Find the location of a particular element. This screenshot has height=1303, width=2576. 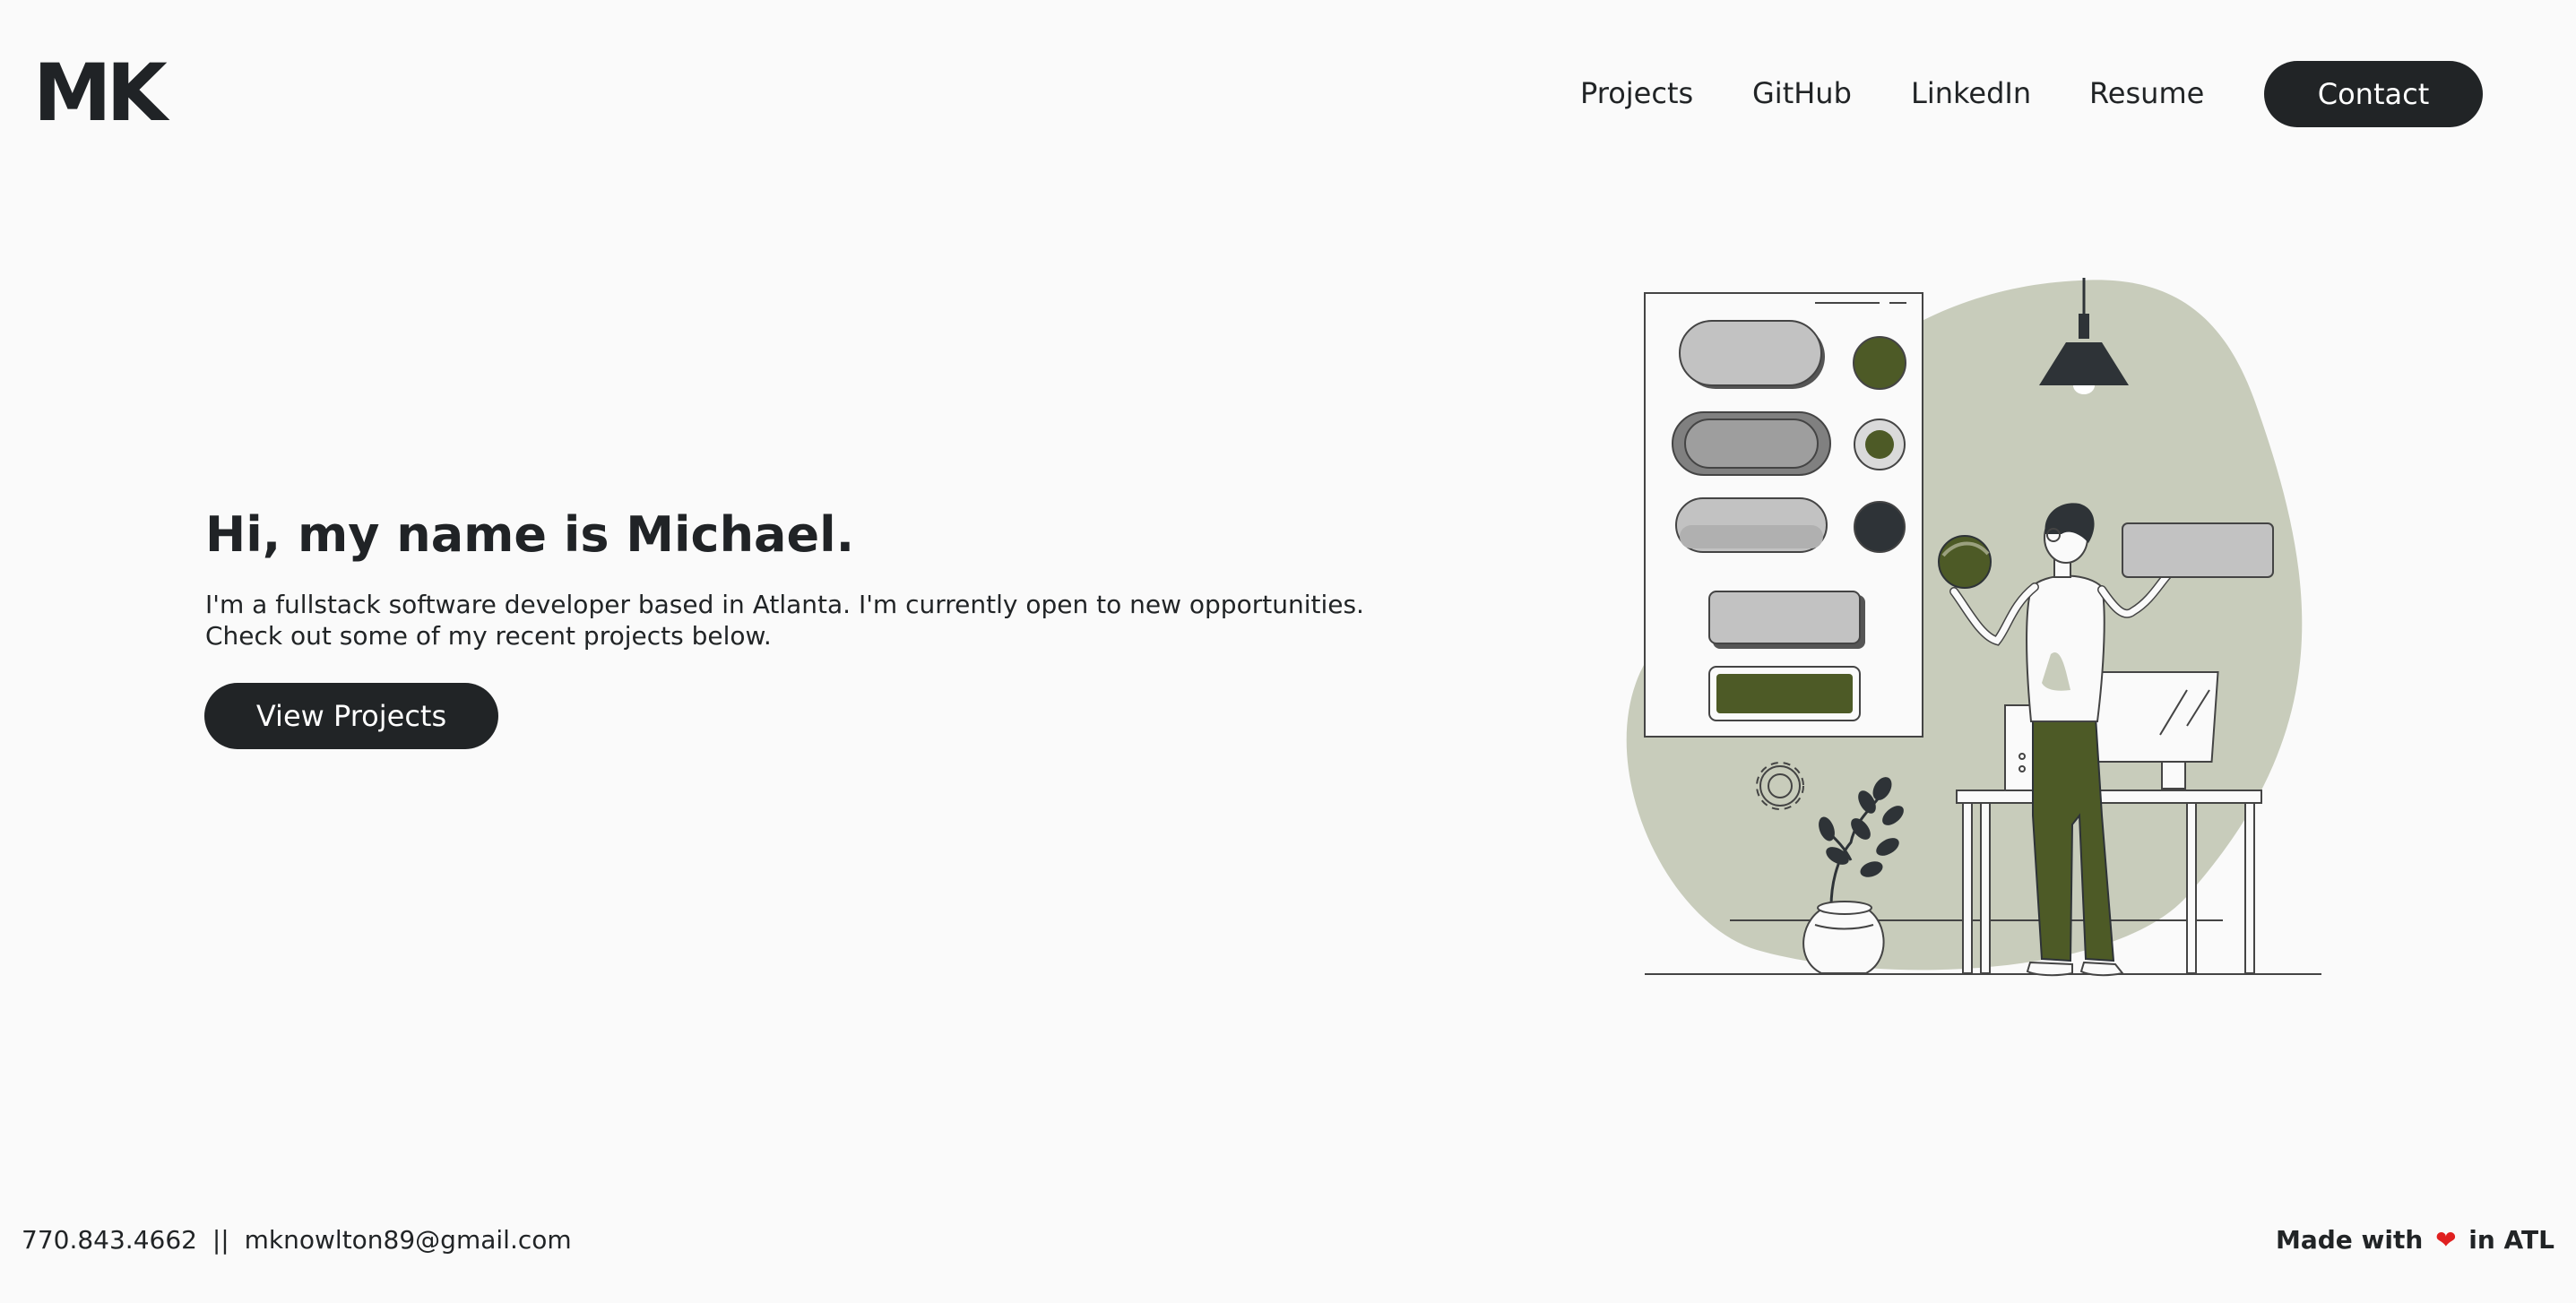

gear-icon is located at coordinates (1780, 786).